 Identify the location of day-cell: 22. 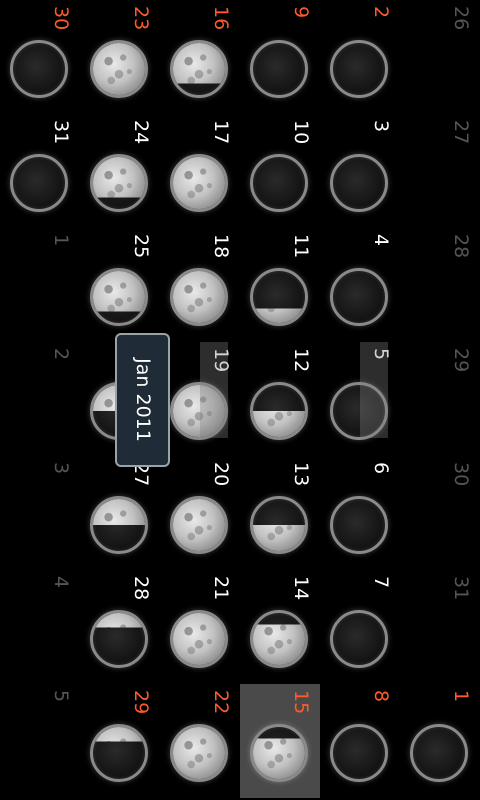
(200, 741).